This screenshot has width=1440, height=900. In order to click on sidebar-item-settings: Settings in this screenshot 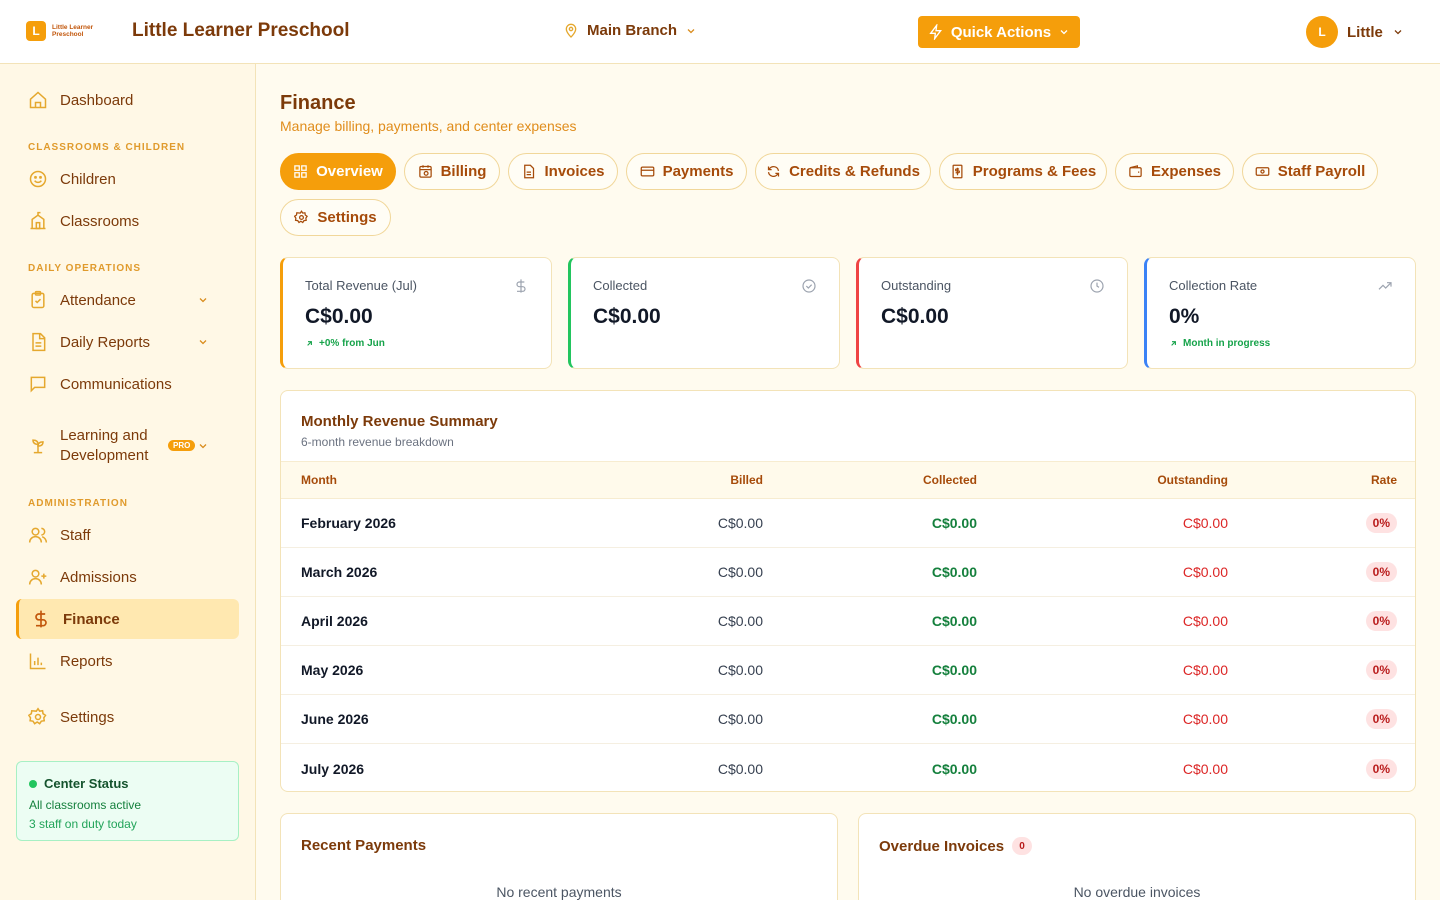, I will do `click(127, 717)`.